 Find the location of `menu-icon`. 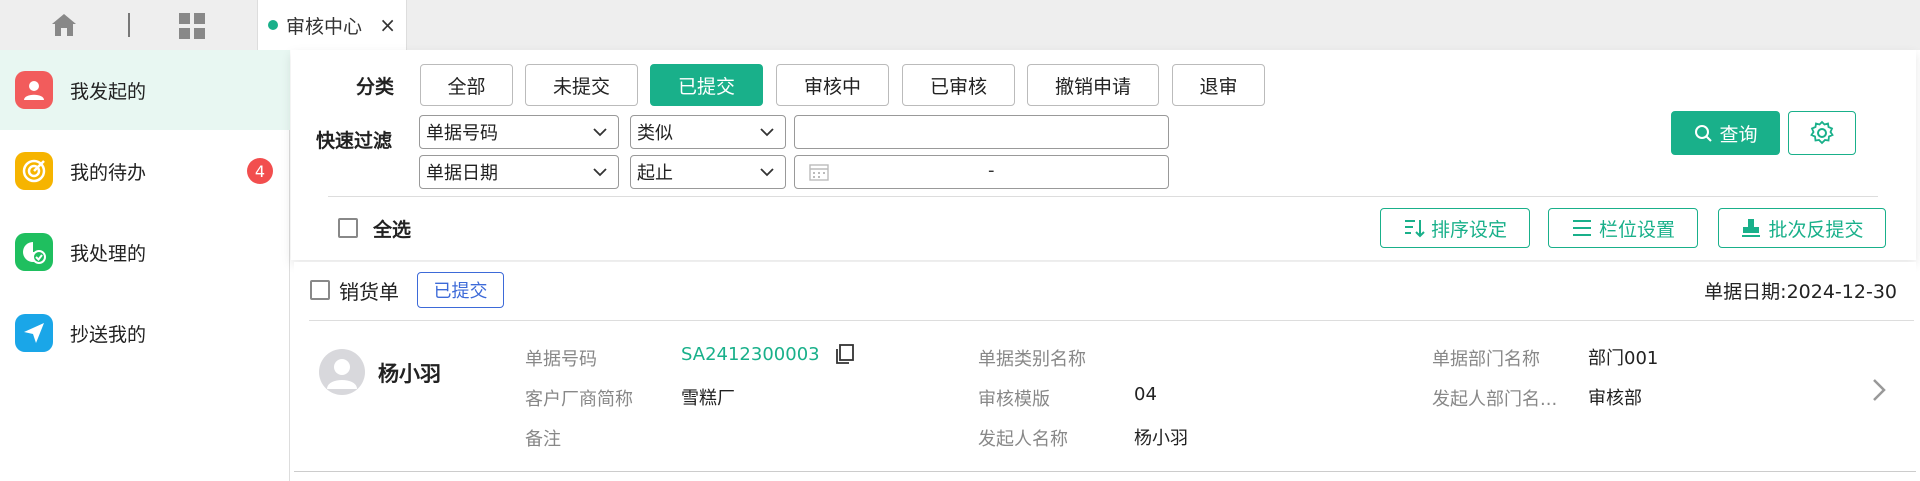

menu-icon is located at coordinates (1581, 228).